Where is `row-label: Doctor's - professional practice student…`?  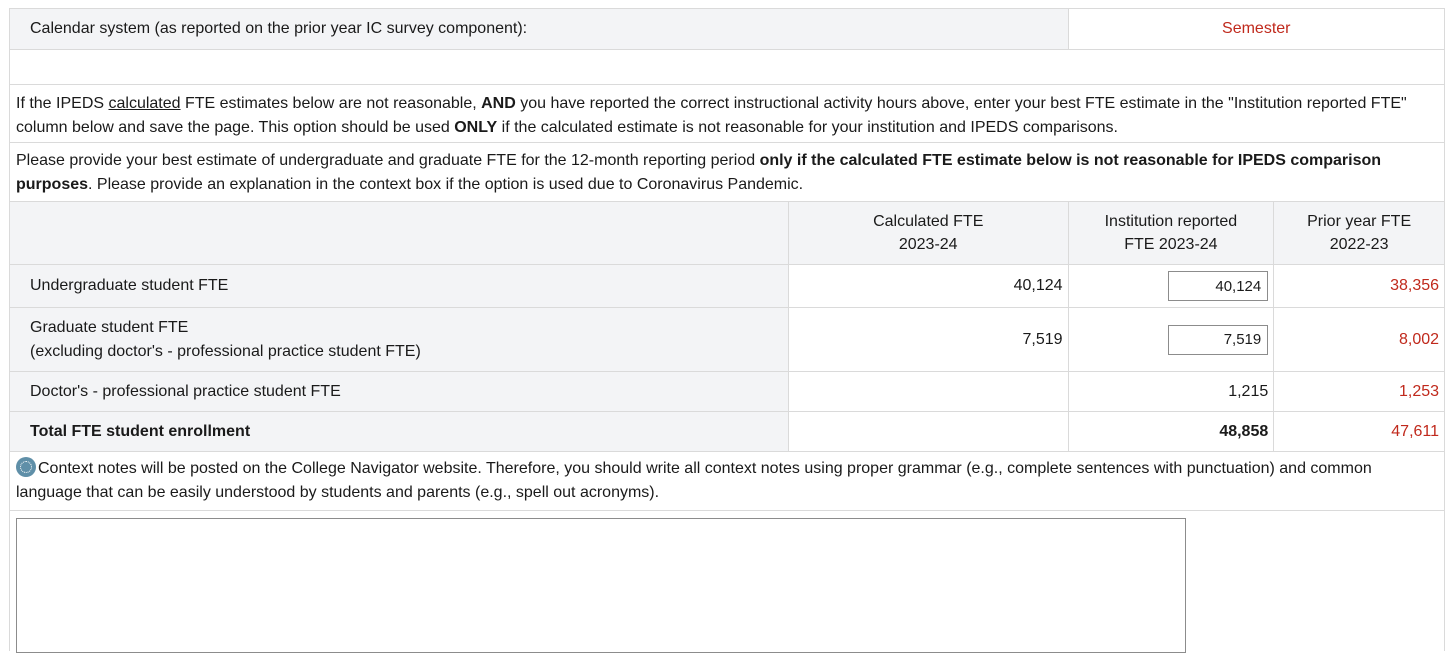 row-label: Doctor's - professional practice student… is located at coordinates (399, 391).